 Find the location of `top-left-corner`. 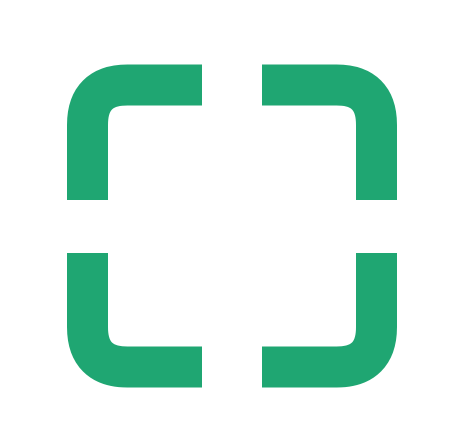

top-left-corner is located at coordinates (134, 132).